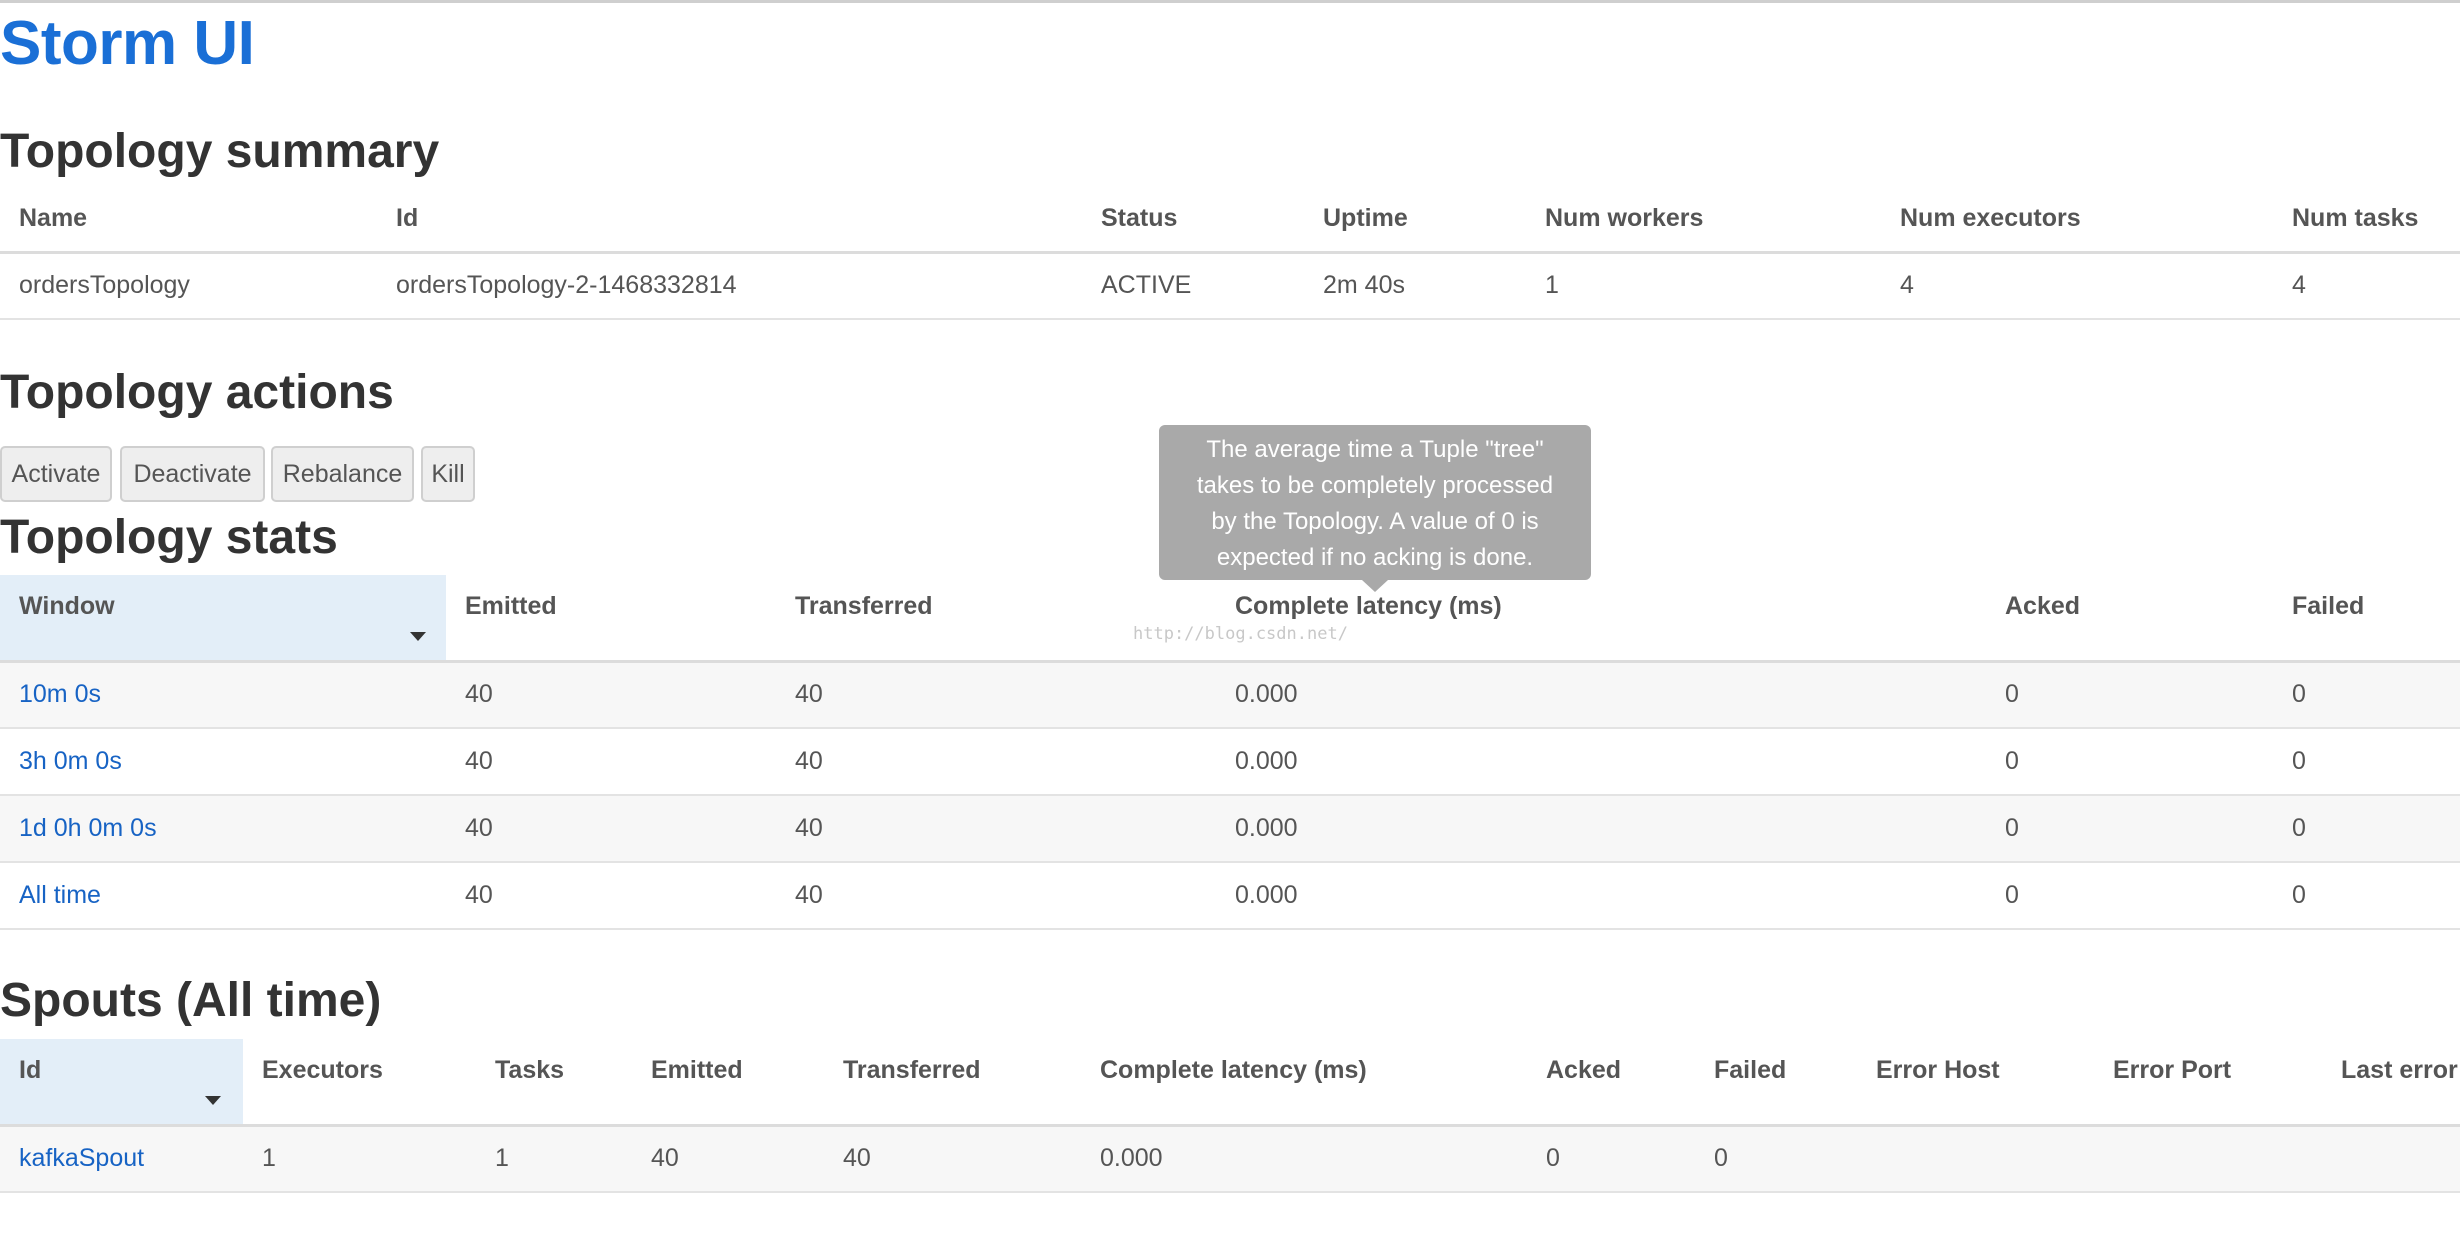 This screenshot has width=2460, height=1248. Describe the element at coordinates (2366, 219) in the screenshot. I see `col-header-num-tasks: Num tasks` at that location.